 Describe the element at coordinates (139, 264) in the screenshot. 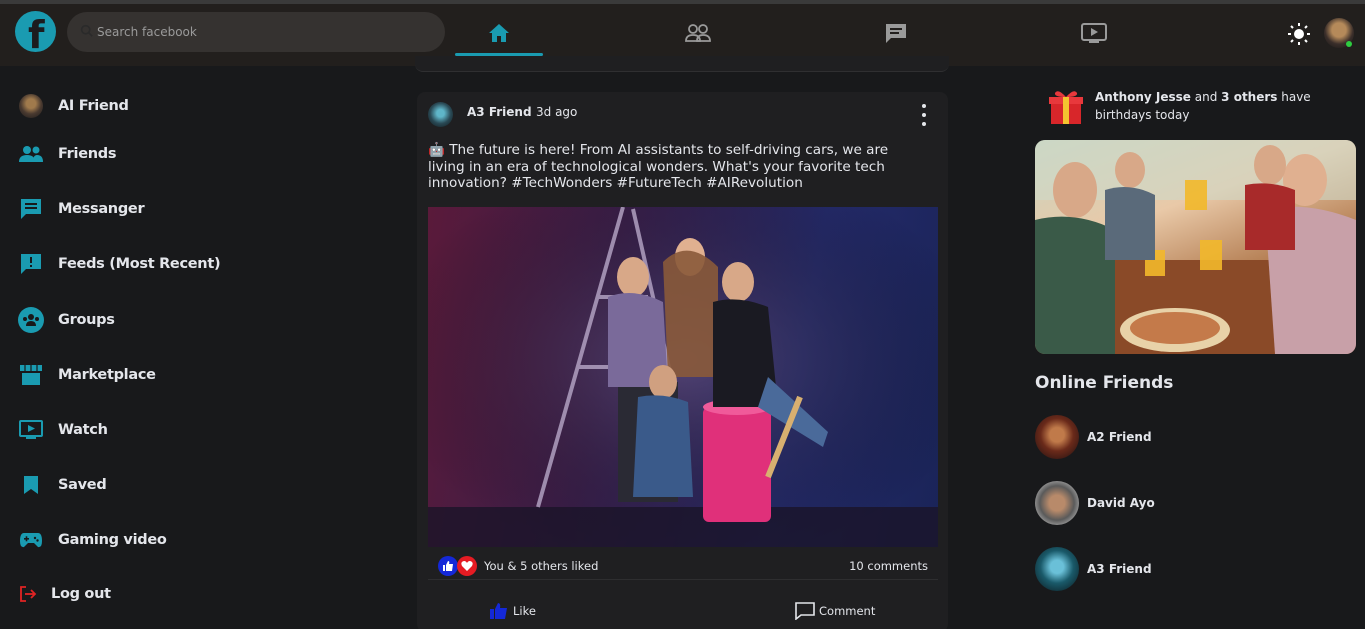

I see `sidebar-item-label: Feeds (Most Recent)` at that location.